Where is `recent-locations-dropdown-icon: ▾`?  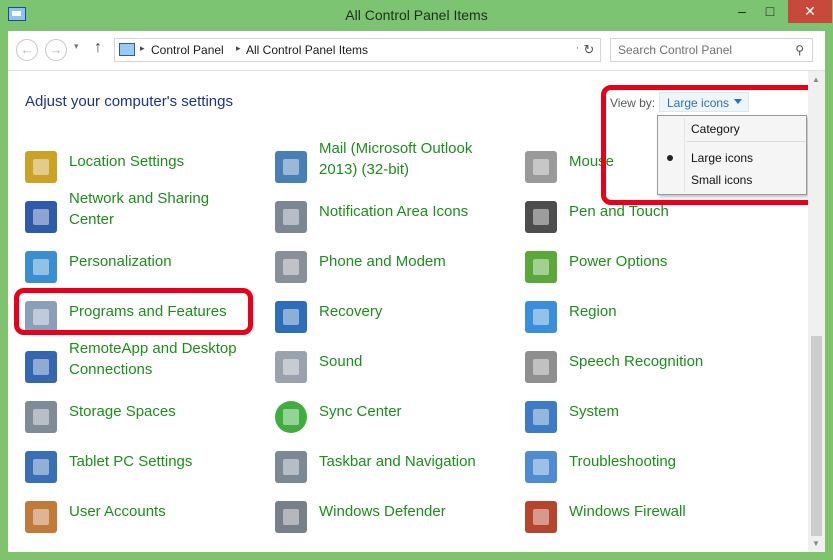 recent-locations-dropdown-icon: ▾ is located at coordinates (76, 46).